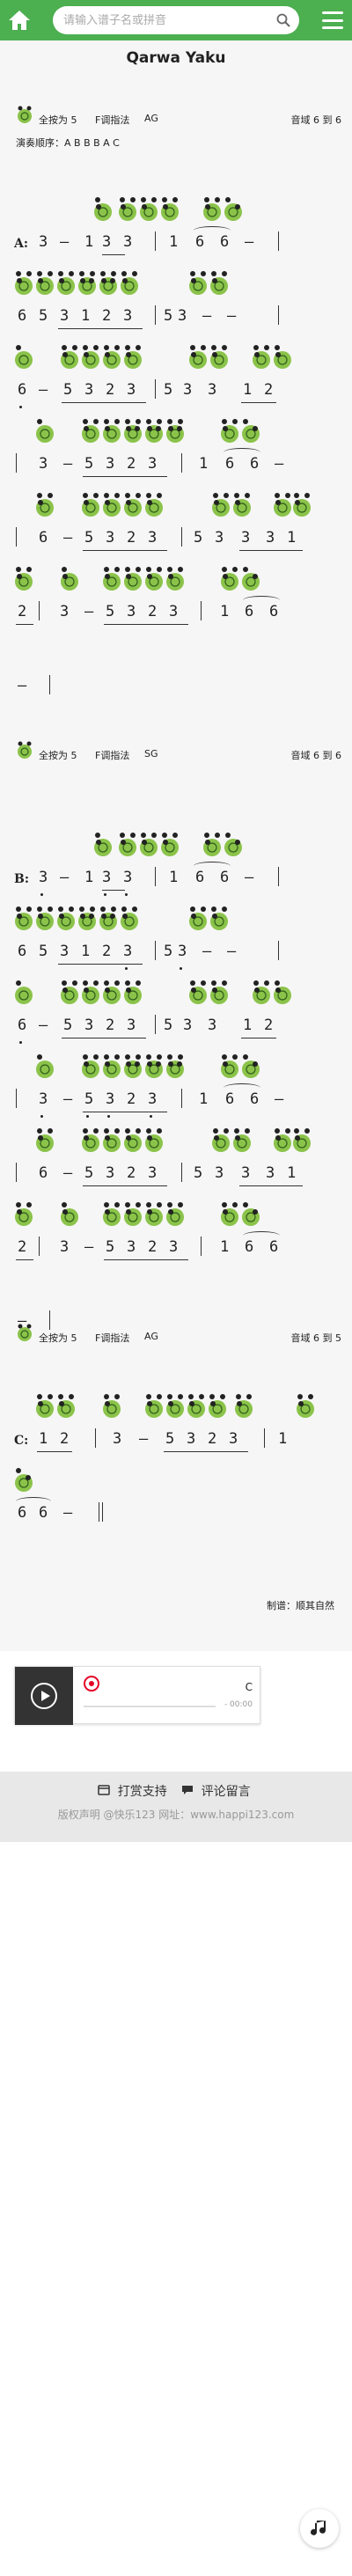 This screenshot has width=352, height=2576. What do you see at coordinates (283, 20) in the screenshot?
I see `search-icon` at bounding box center [283, 20].